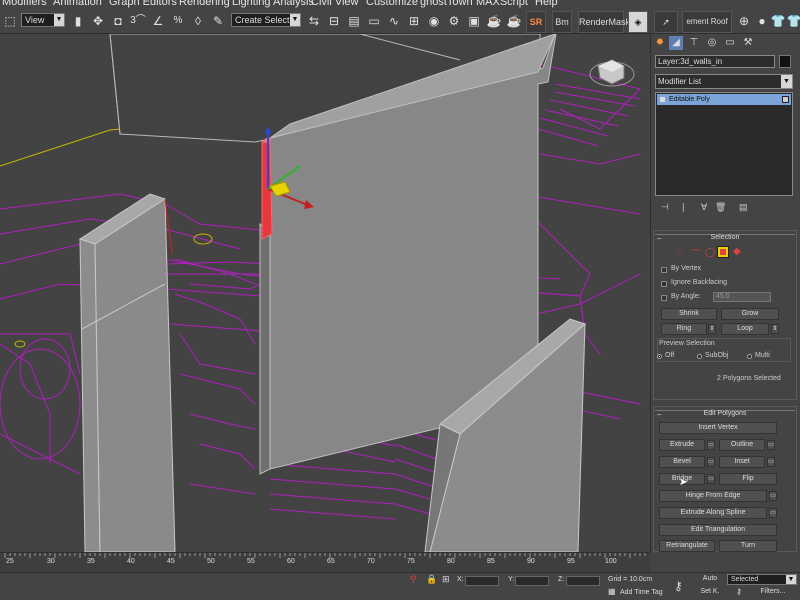 The image size is (800, 600). Describe the element at coordinates (724, 81) in the screenshot. I see `modifier-list-dropdown: Modifier List ▼` at that location.